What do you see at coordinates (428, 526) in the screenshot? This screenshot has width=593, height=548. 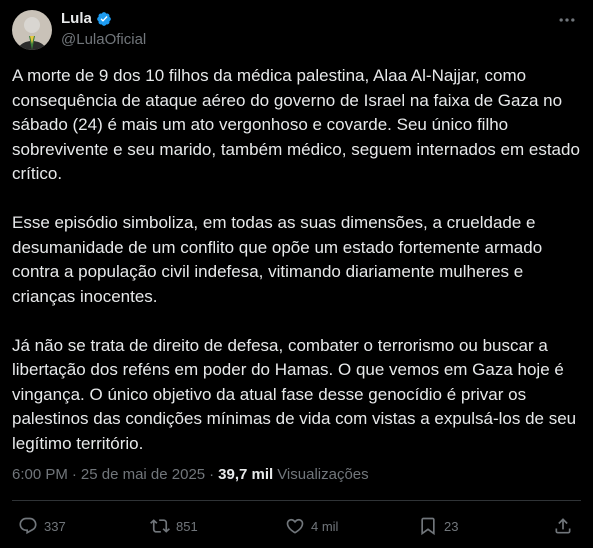 I see `bookmark-icon` at bounding box center [428, 526].